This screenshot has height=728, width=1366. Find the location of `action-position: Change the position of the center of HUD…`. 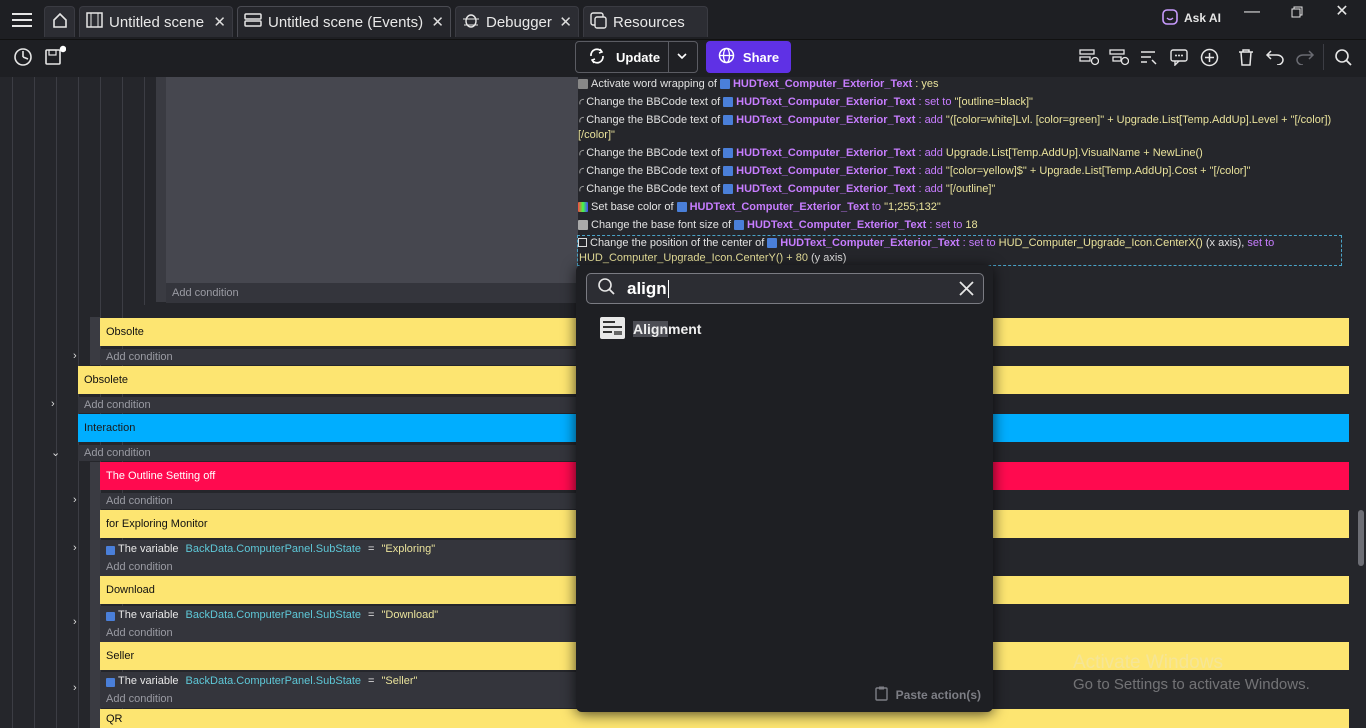

action-position: Change the position of the center of HUD… is located at coordinates (926, 243).